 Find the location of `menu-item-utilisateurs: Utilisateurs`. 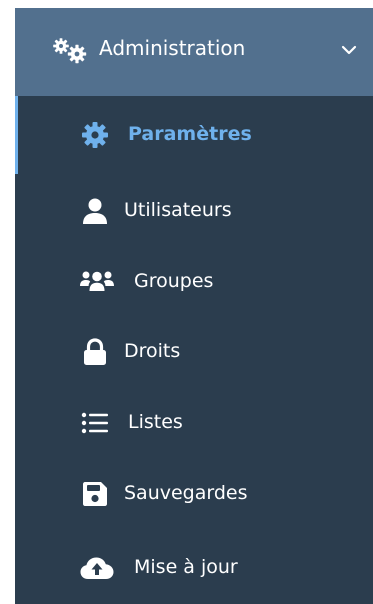

menu-item-utilisateurs: Utilisateurs is located at coordinates (194, 211).